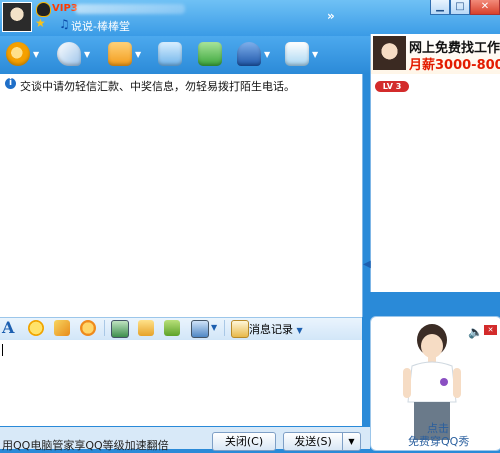  What do you see at coordinates (2, 350) in the screenshot?
I see `text-caret` at bounding box center [2, 350].